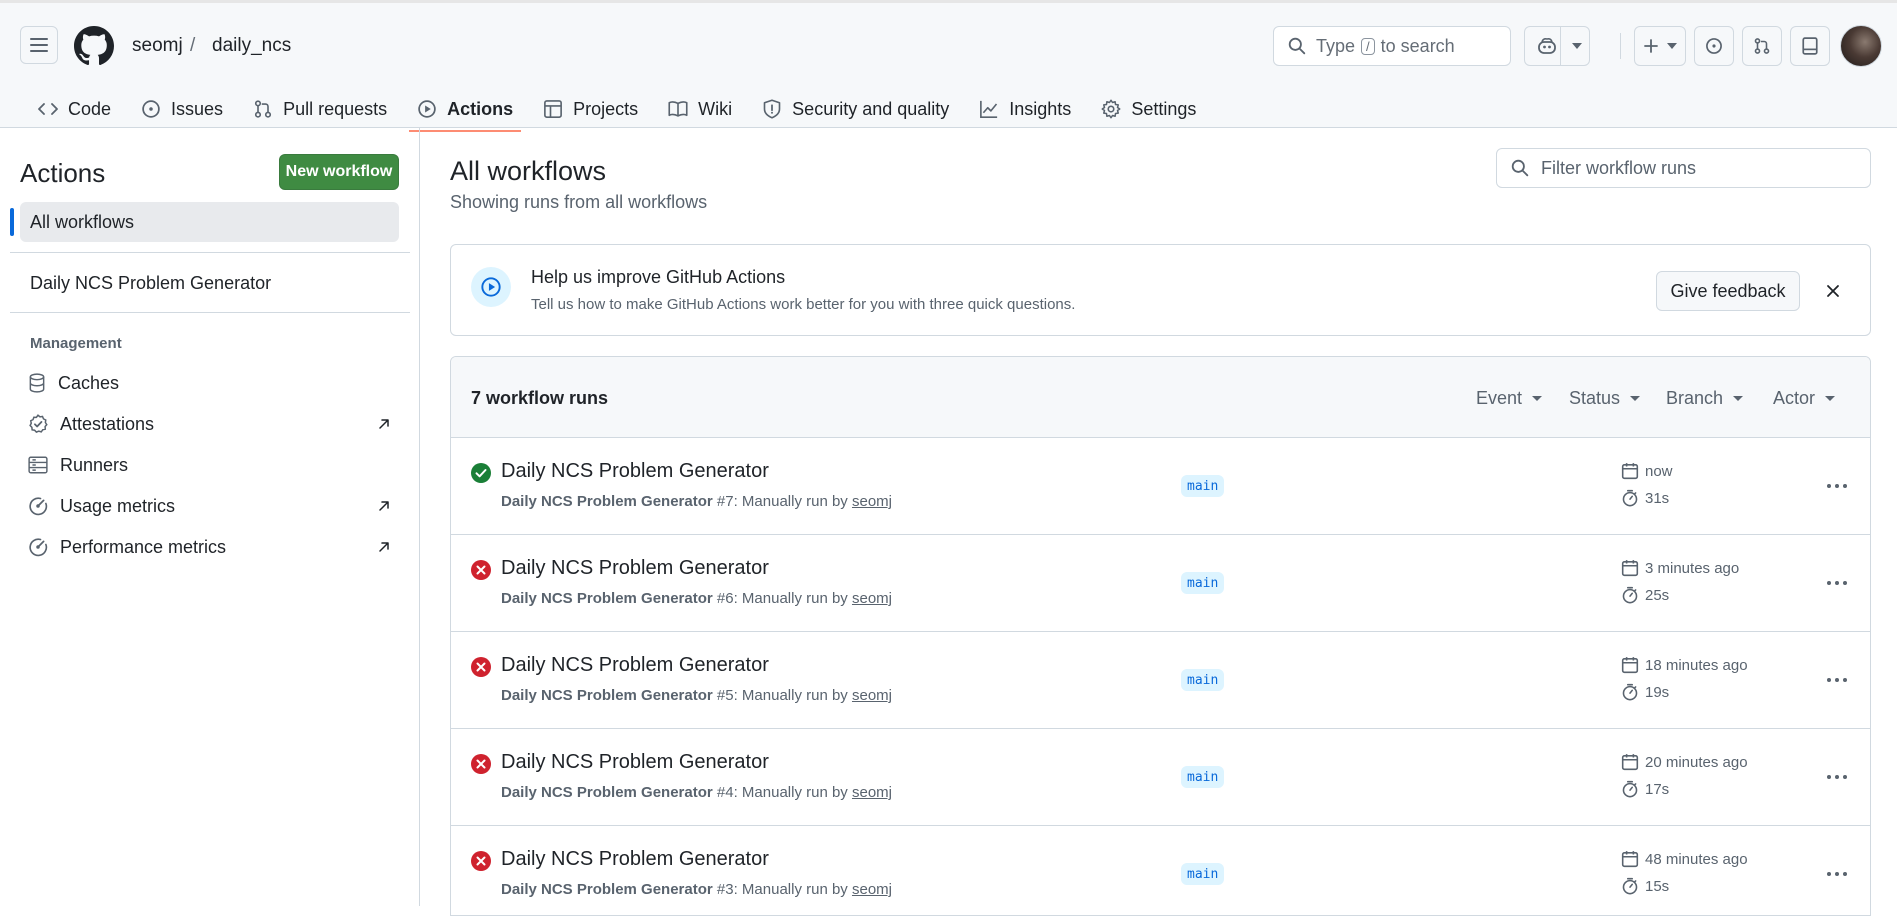 This screenshot has width=1897, height=916. What do you see at coordinates (871, 108) in the screenshot?
I see `tab-label: Security and quality` at bounding box center [871, 108].